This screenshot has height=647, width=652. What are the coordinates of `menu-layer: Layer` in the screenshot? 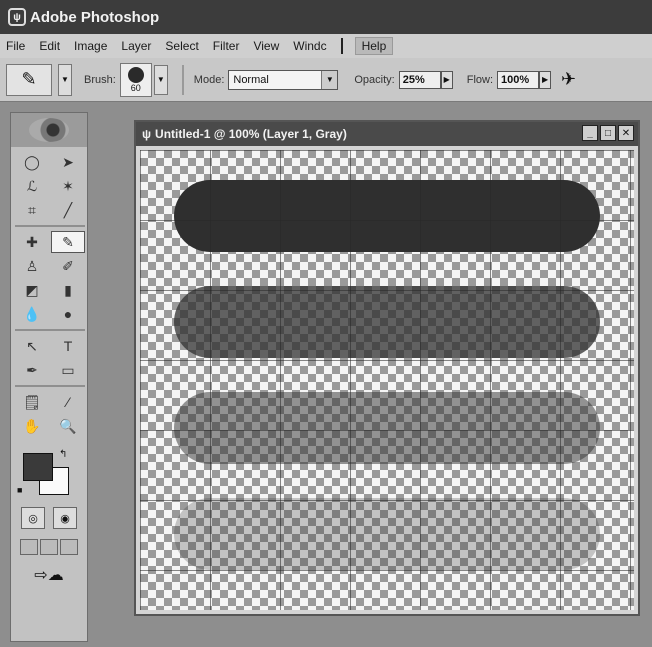 It's located at (136, 46).